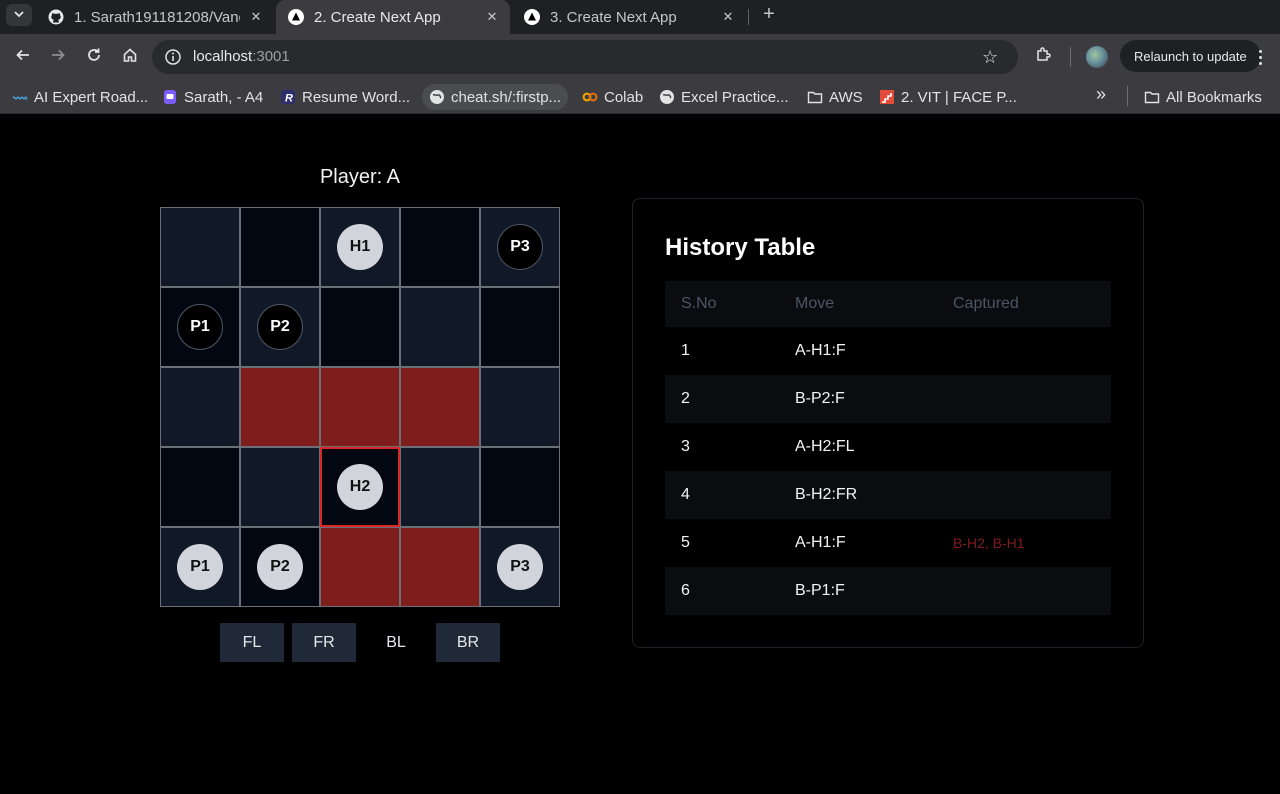 The image size is (1280, 794). I want to click on arrow-left-icon, so click(23, 57).